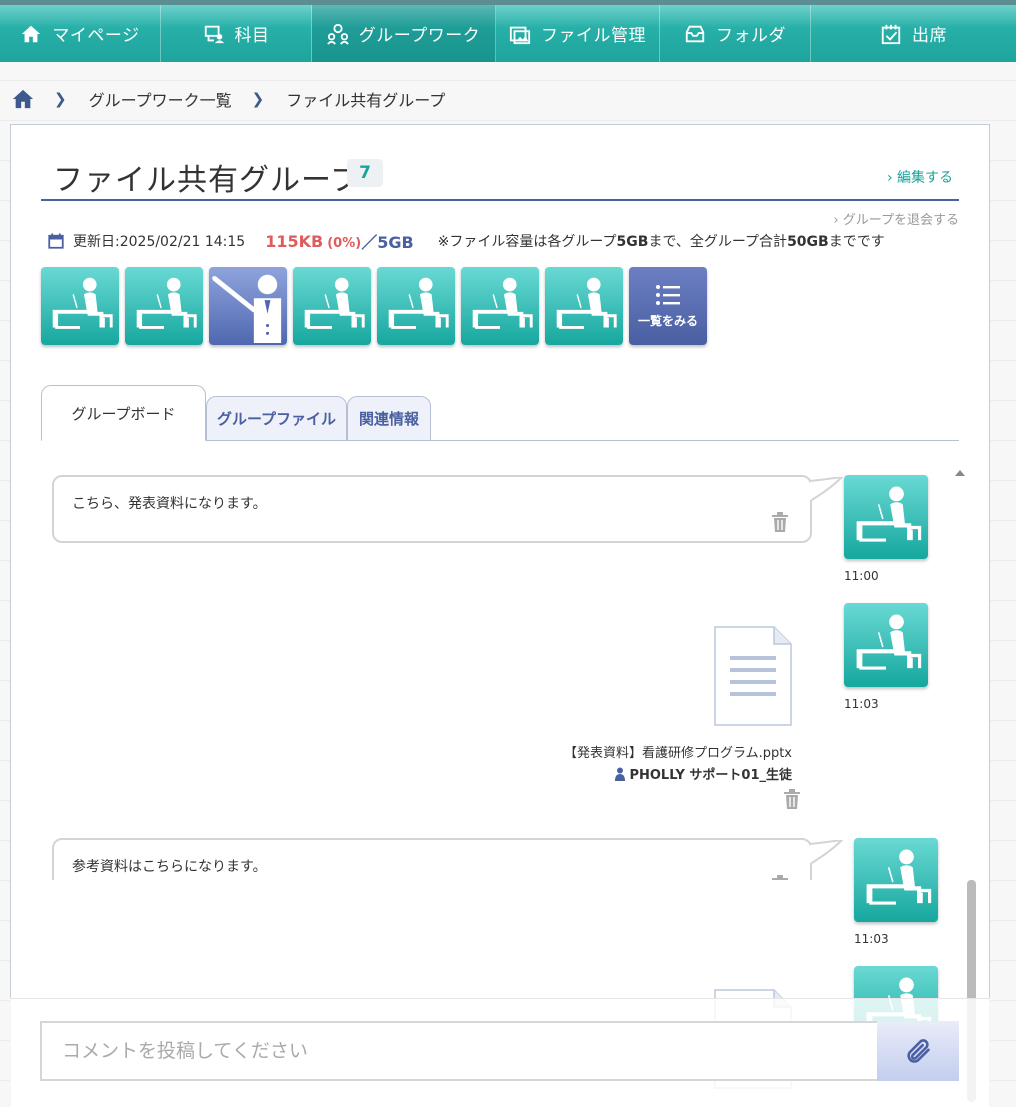 This screenshot has height=1107, width=1016. What do you see at coordinates (294, 241) in the screenshot?
I see `storage-used-value: 115KB` at bounding box center [294, 241].